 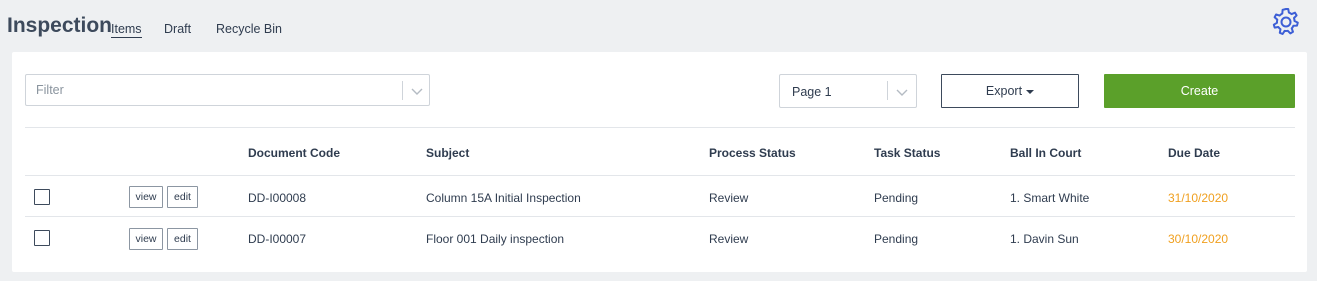 What do you see at coordinates (402, 90) in the screenshot?
I see `filter-divider` at bounding box center [402, 90].